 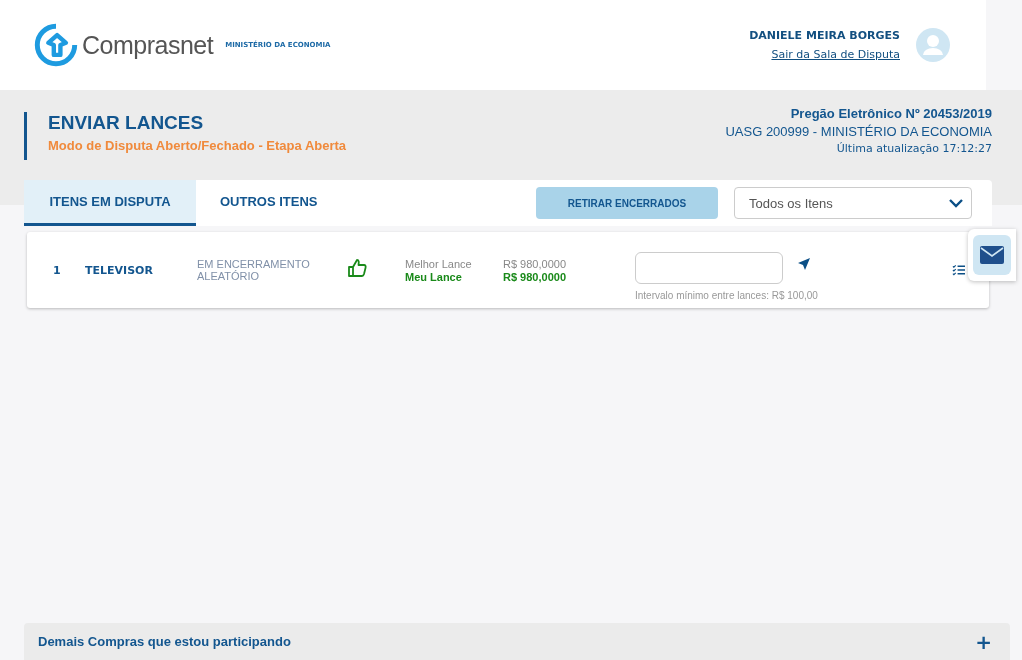 I want to click on other-purchases-label: Demais Compras que estou participando, so click(x=164, y=641).